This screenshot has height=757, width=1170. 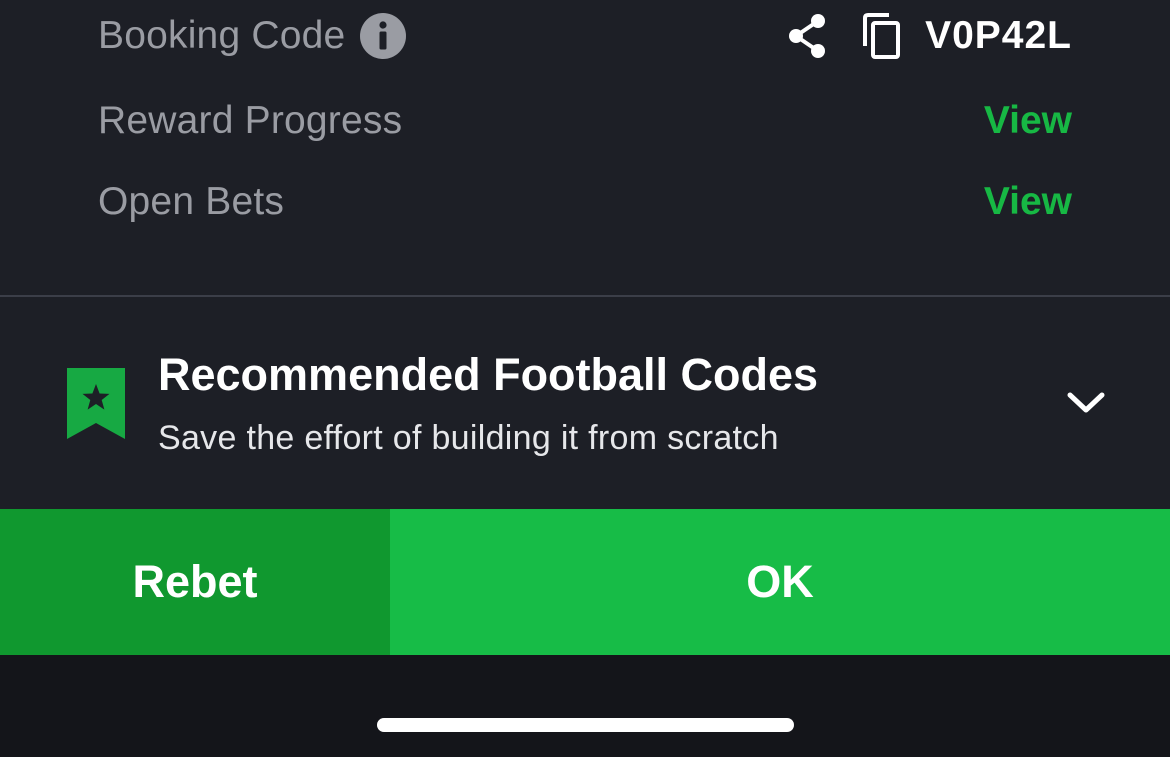 I want to click on share-icon, so click(x=807, y=36).